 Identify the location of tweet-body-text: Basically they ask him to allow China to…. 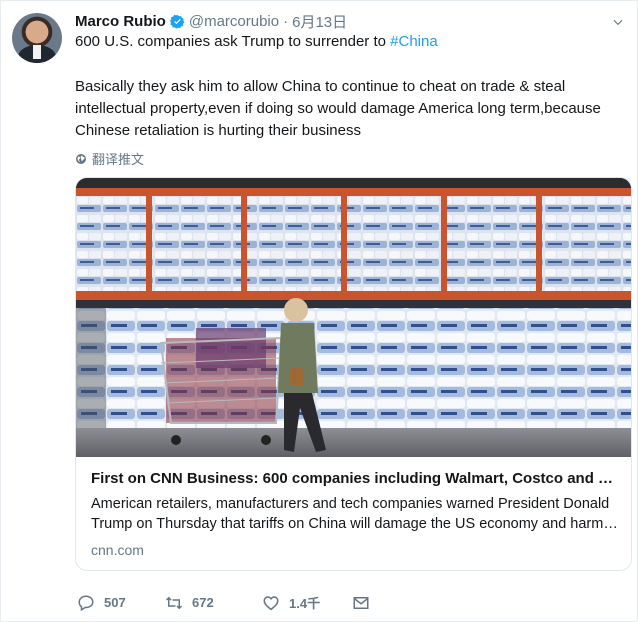
(338, 108).